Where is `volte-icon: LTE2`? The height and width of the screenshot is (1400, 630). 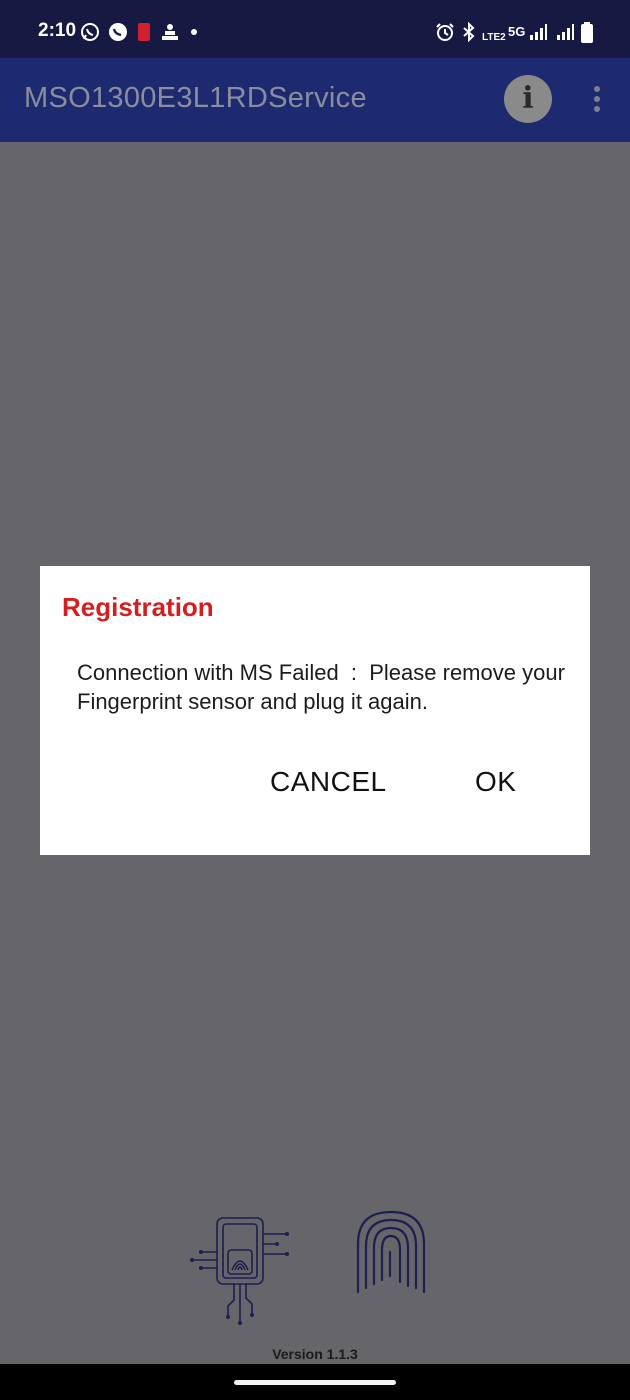 volte-icon: LTE2 is located at coordinates (494, 32).